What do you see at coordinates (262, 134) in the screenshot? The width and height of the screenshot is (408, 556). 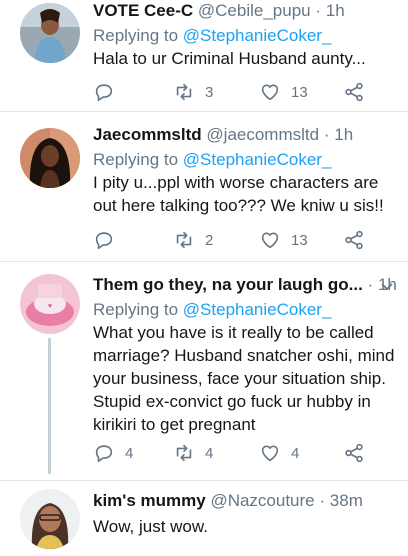 I see `user-handle: @jaecommsltd` at bounding box center [262, 134].